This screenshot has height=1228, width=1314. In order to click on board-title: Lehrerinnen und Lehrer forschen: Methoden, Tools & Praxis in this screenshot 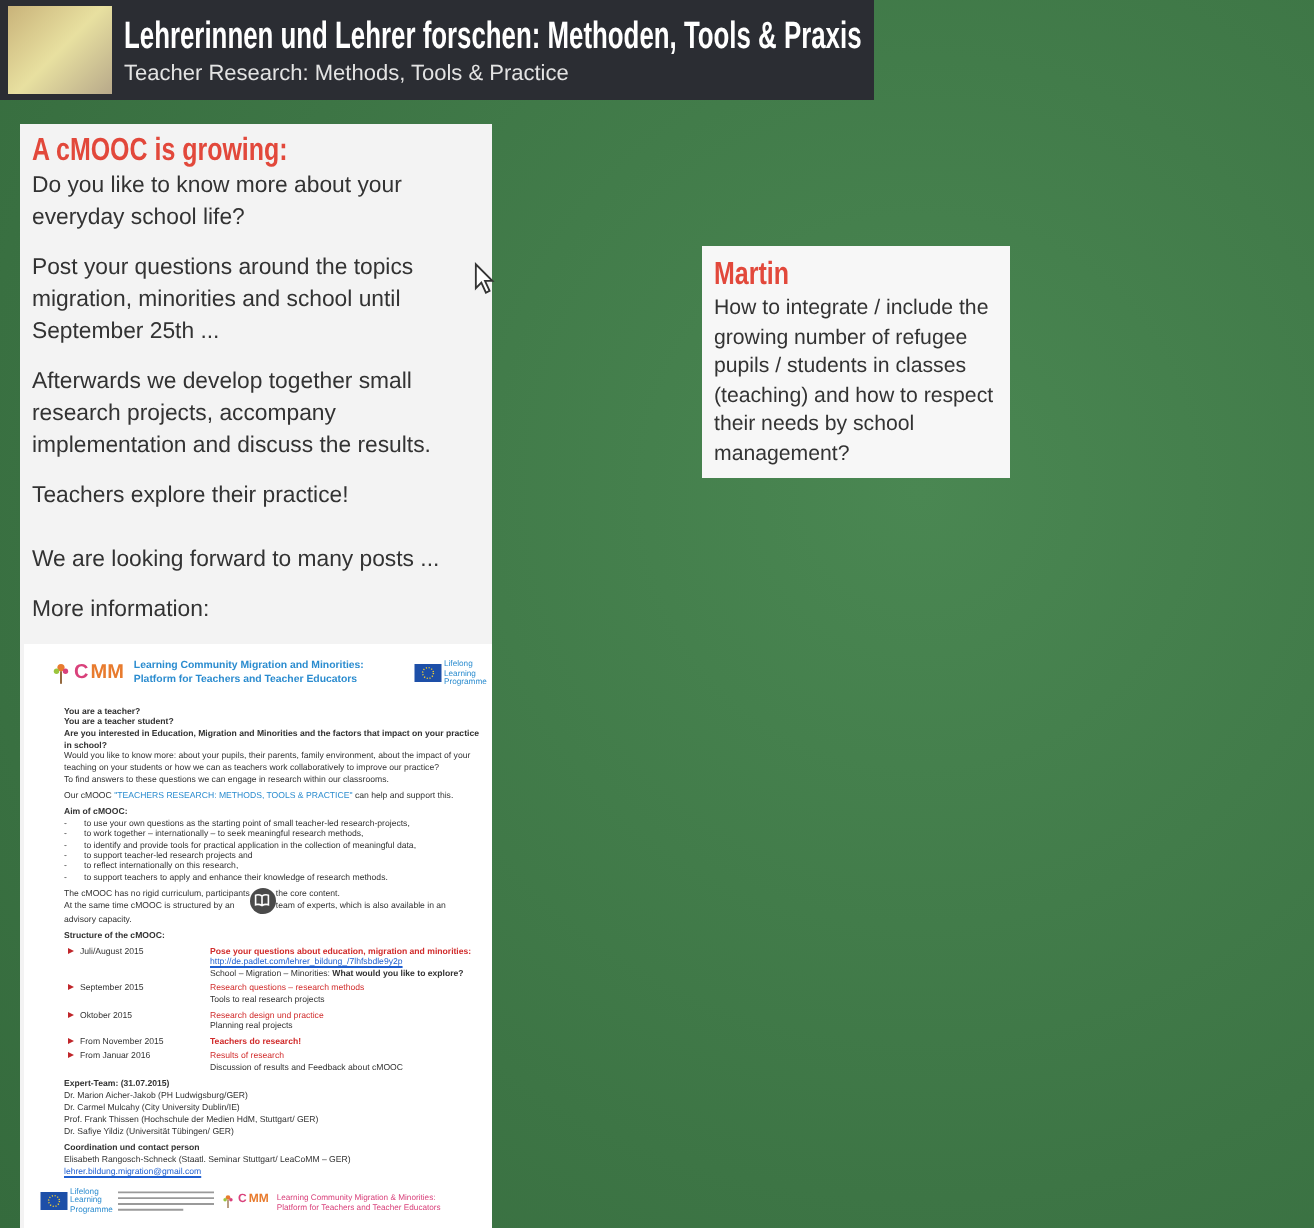, I will do `click(493, 36)`.